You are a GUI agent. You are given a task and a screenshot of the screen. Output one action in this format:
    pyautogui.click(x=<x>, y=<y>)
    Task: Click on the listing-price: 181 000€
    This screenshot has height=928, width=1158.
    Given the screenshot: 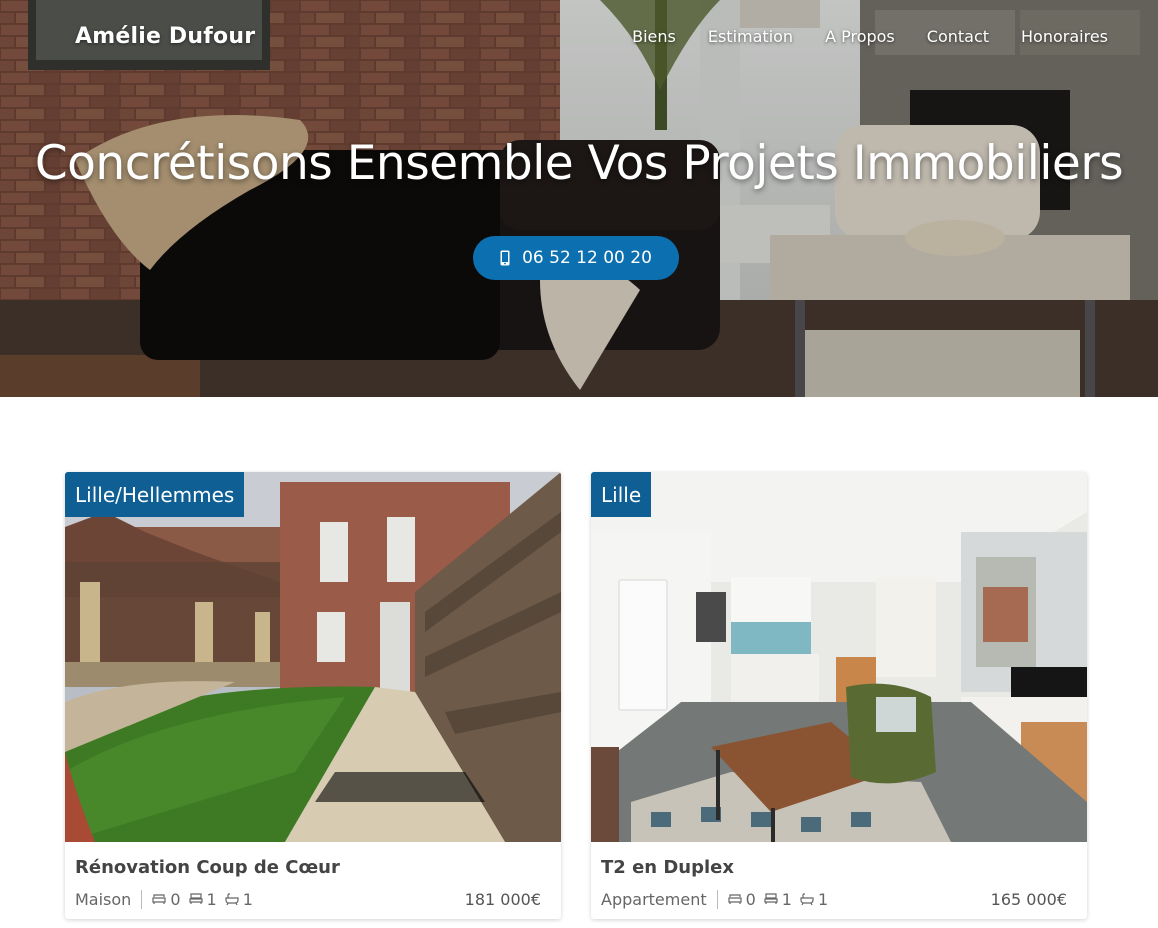 What is the action you would take?
    pyautogui.click(x=502, y=899)
    